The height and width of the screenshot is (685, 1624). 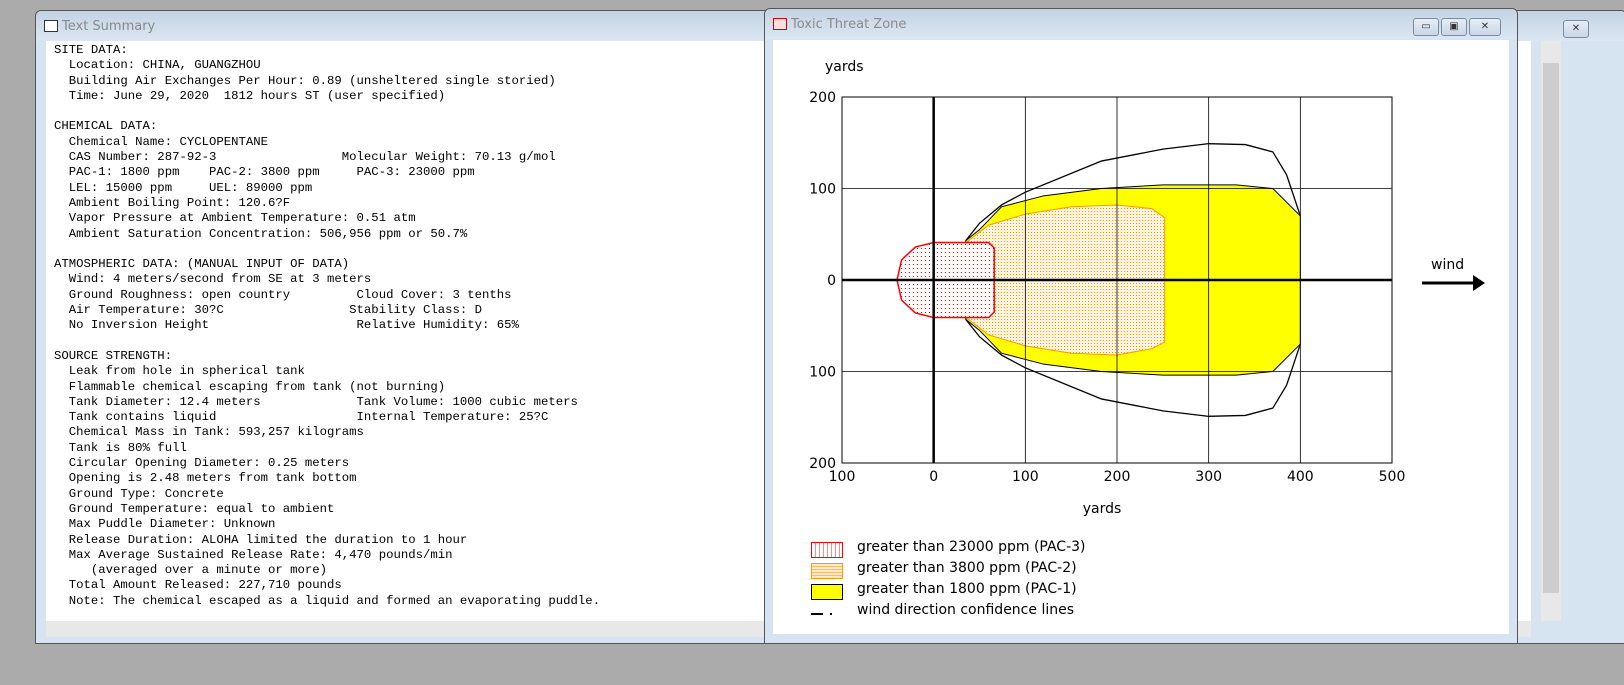 What do you see at coordinates (1300, 477) in the screenshot?
I see `x-tick-label: 400` at bounding box center [1300, 477].